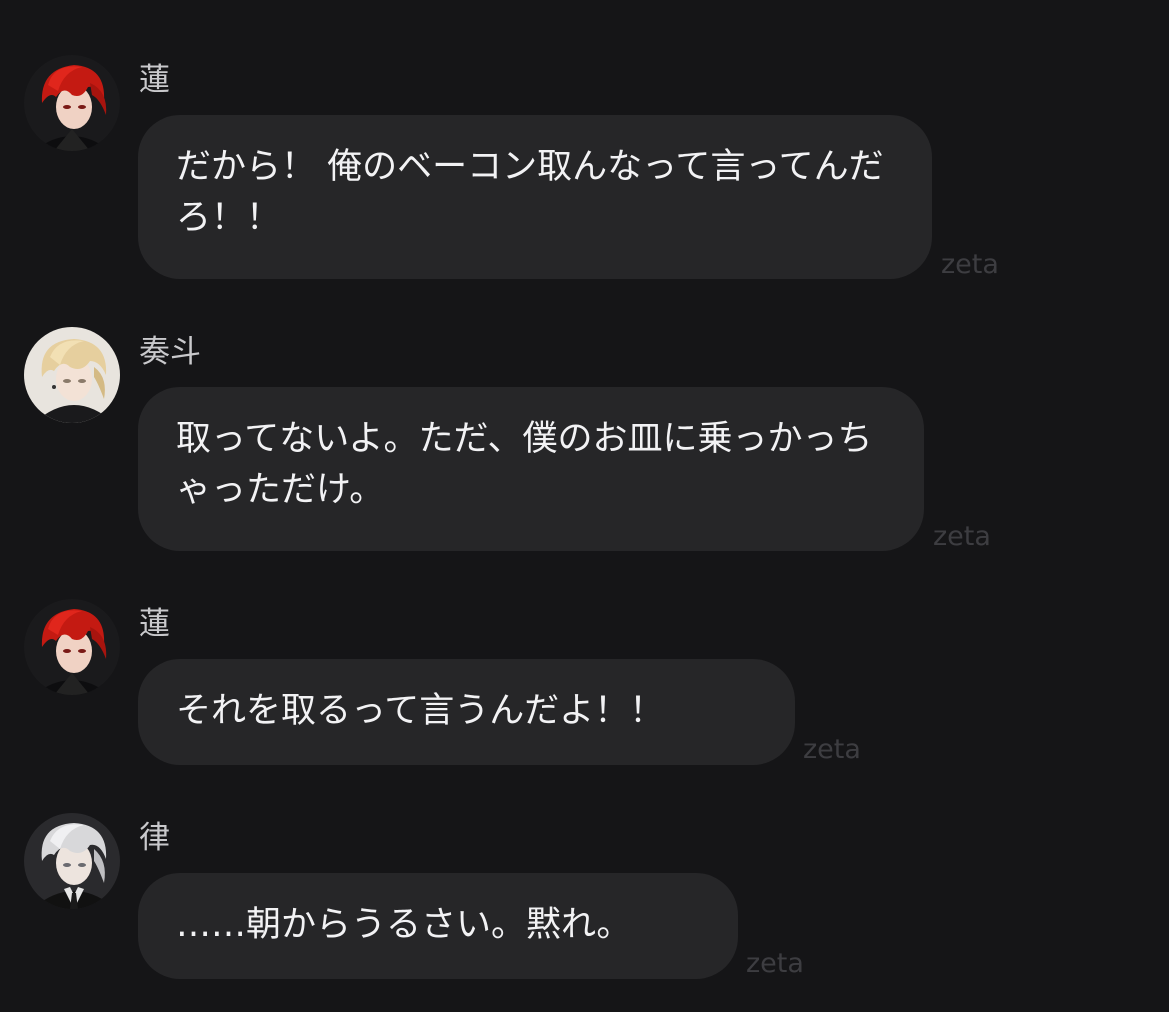 The height and width of the screenshot is (1012, 1169). Describe the element at coordinates (531, 469) in the screenshot. I see `message-bubble: 取ってないよ。ただ、僕のお皿に乗っかっちゃっただけ。` at that location.